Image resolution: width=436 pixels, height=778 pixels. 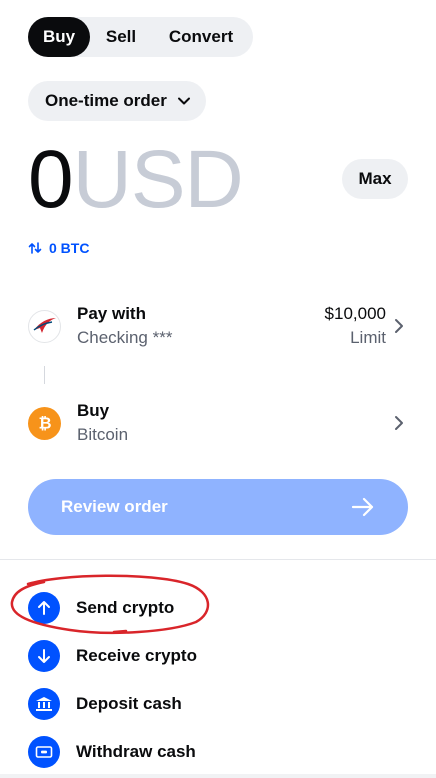 What do you see at coordinates (44, 326) in the screenshot?
I see `bank-logo-icon` at bounding box center [44, 326].